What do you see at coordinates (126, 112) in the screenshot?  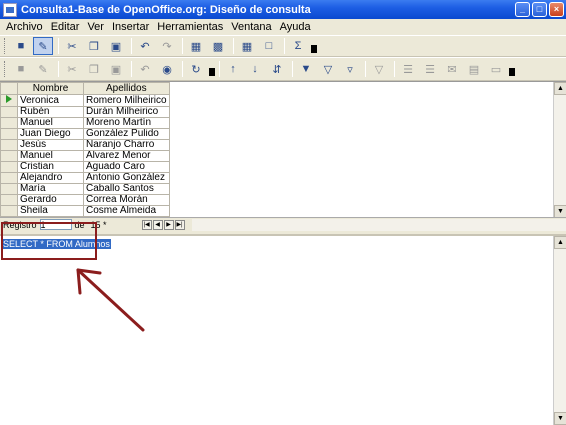 I see `cell-apellidos: Durán Milheirico` at bounding box center [126, 112].